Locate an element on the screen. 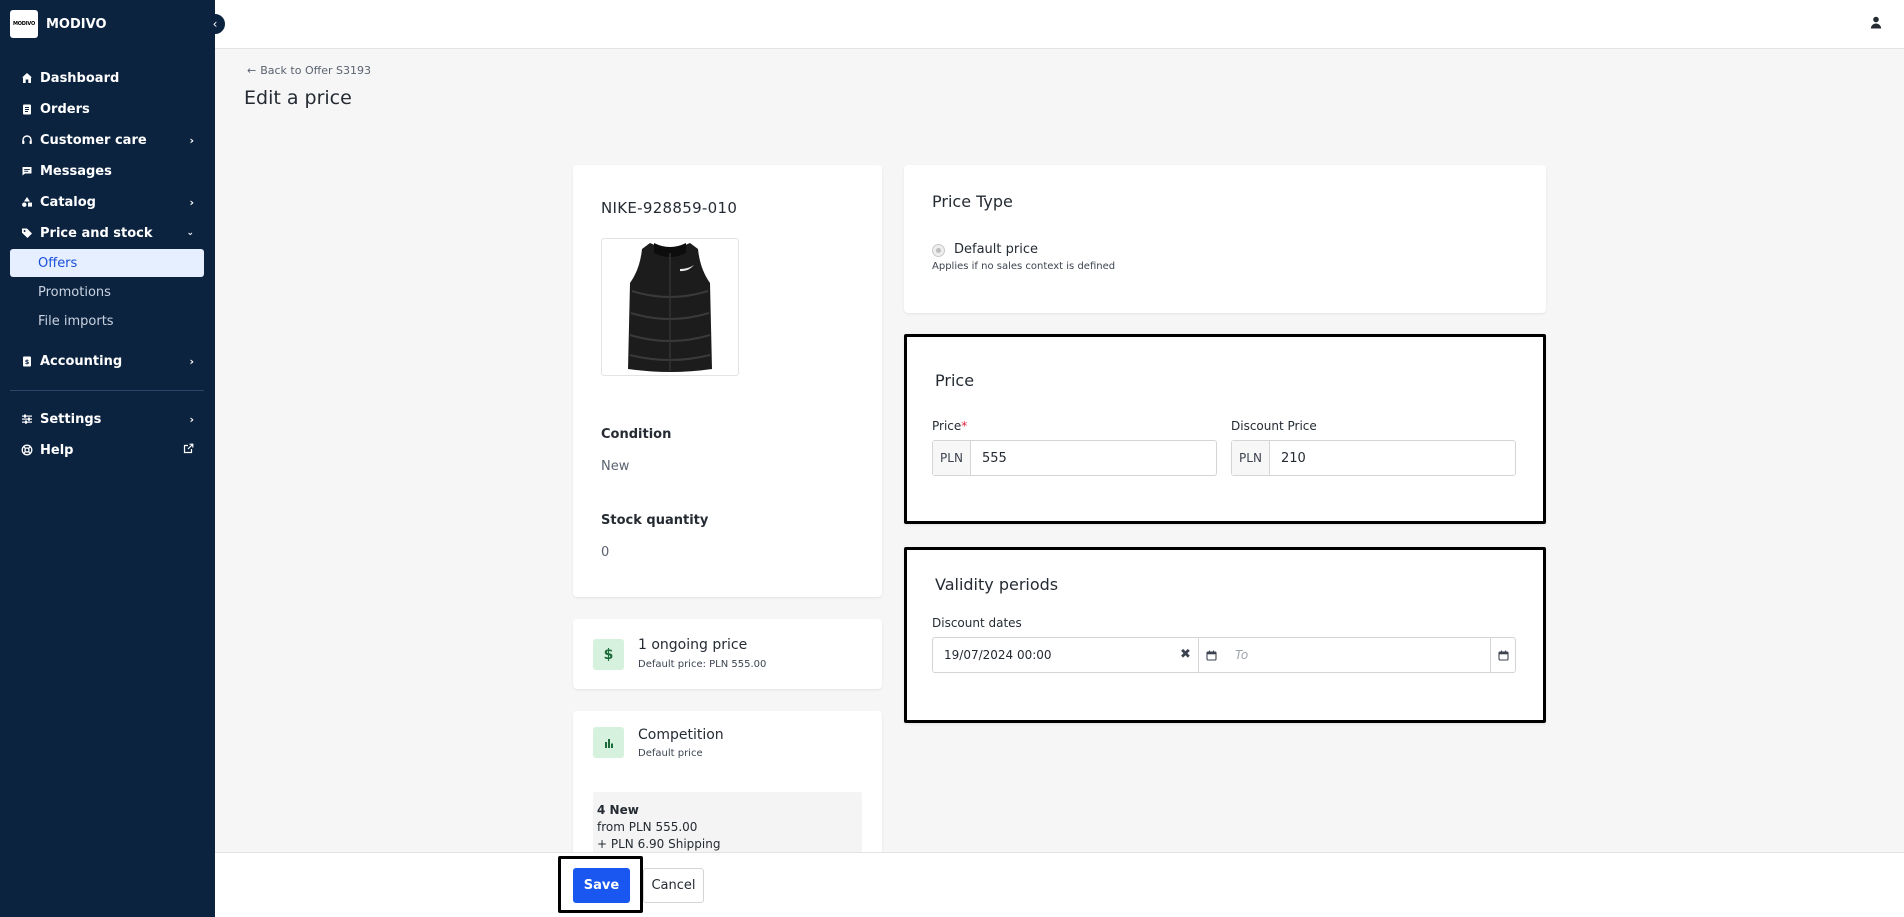 Image resolution: width=1904 pixels, height=917 pixels. competition-offer-count: 4 New is located at coordinates (618, 810).